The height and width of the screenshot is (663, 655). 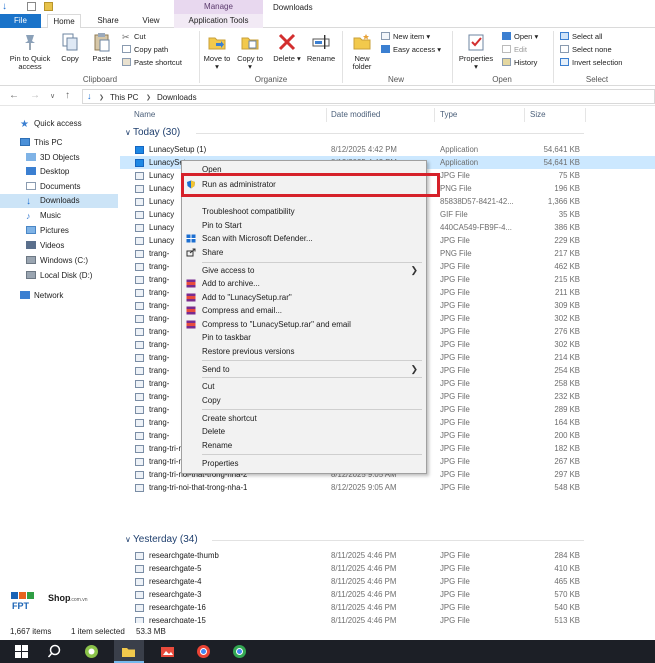 I want to click on menu-pin-to-taskbar: Pin to taskbar, so click(x=304, y=337).